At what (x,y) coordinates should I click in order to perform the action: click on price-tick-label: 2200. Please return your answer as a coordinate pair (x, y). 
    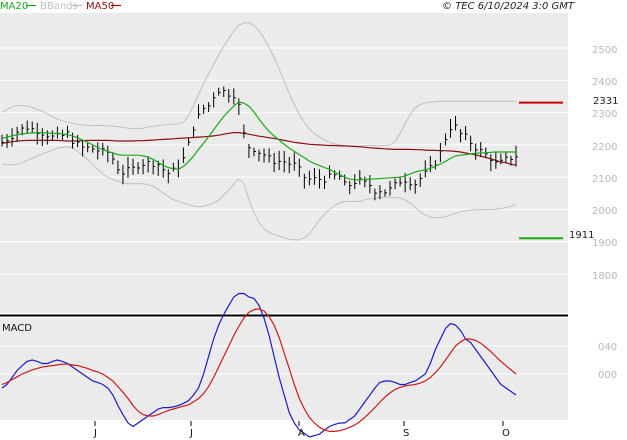
    Looking at the image, I should click on (604, 147).